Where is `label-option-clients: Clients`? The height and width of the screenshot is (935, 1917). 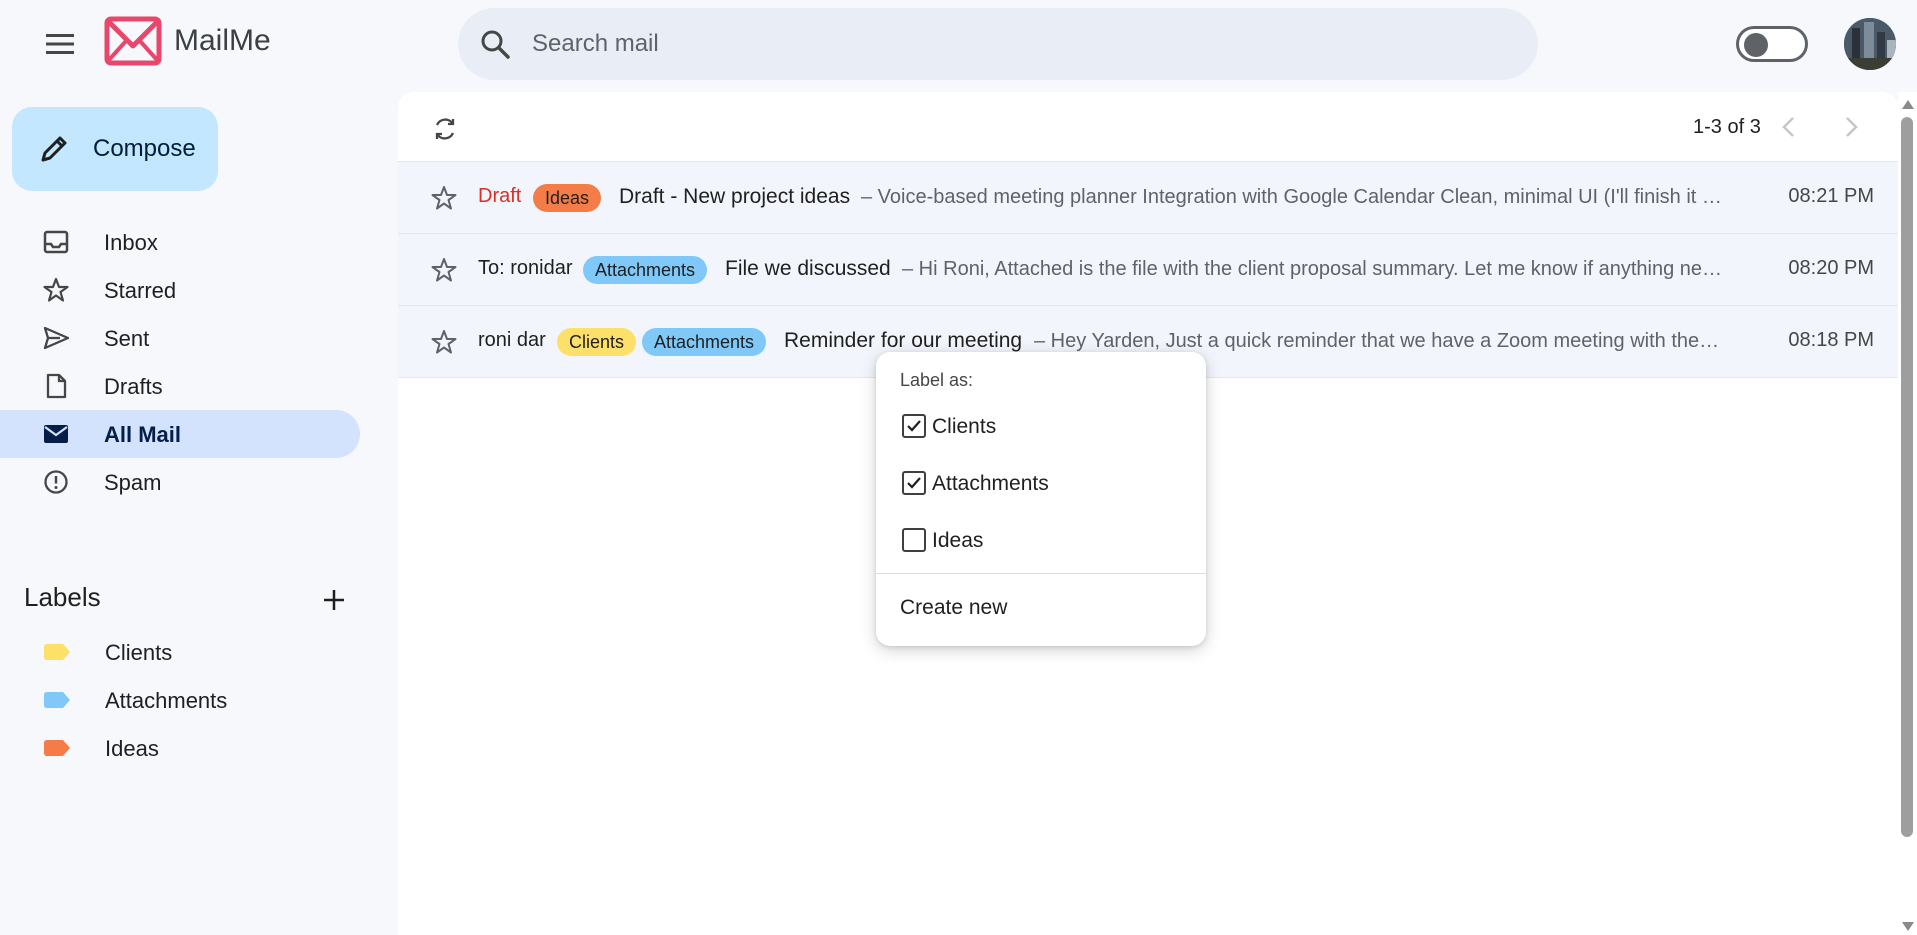 label-option-clients: Clients is located at coordinates (1041, 426).